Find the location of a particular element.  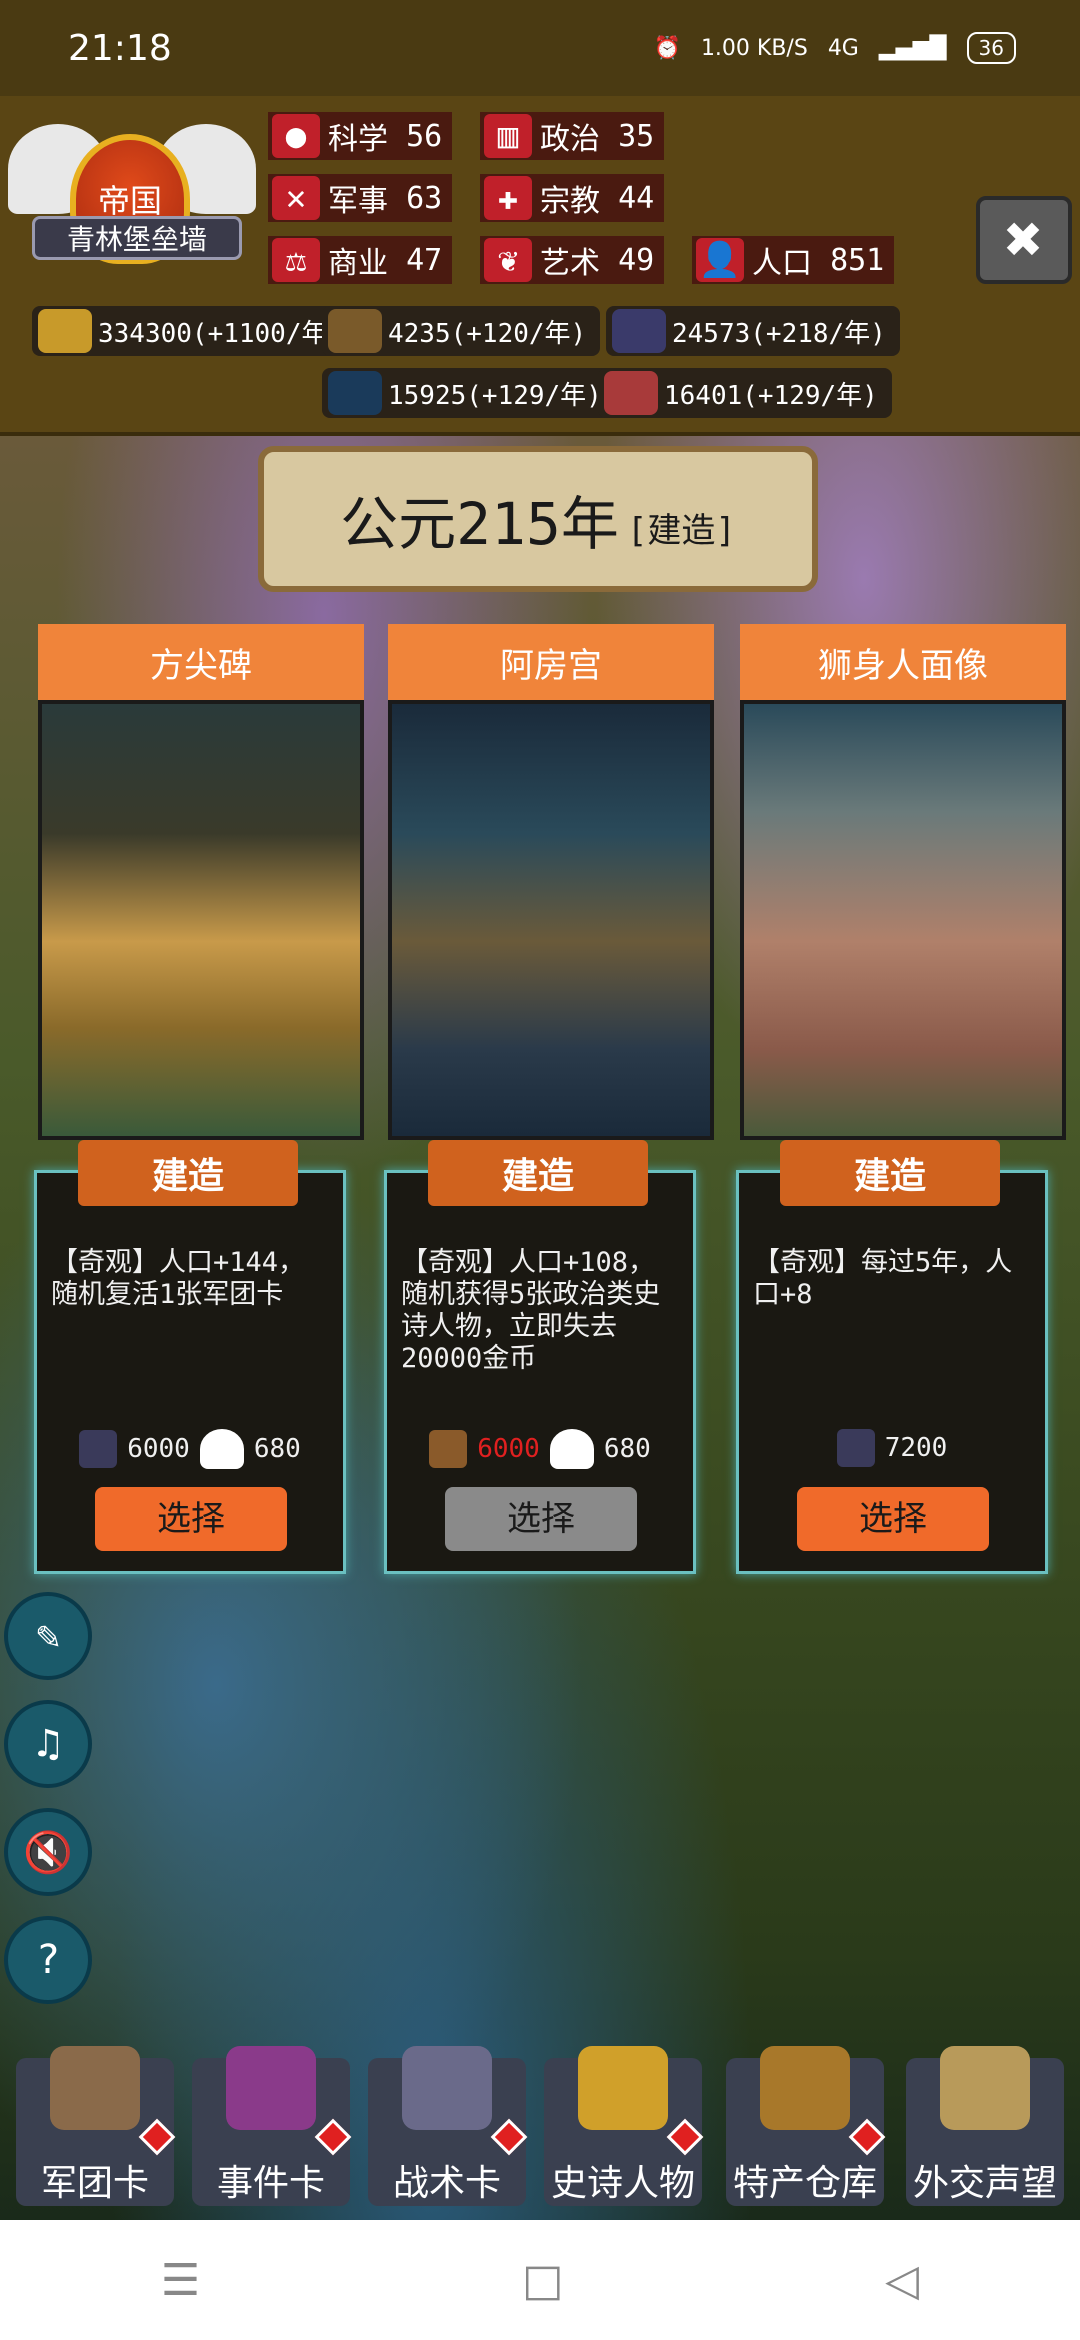

tab-specialty-warehouse: 特产仓库 is located at coordinates (806, 2126).